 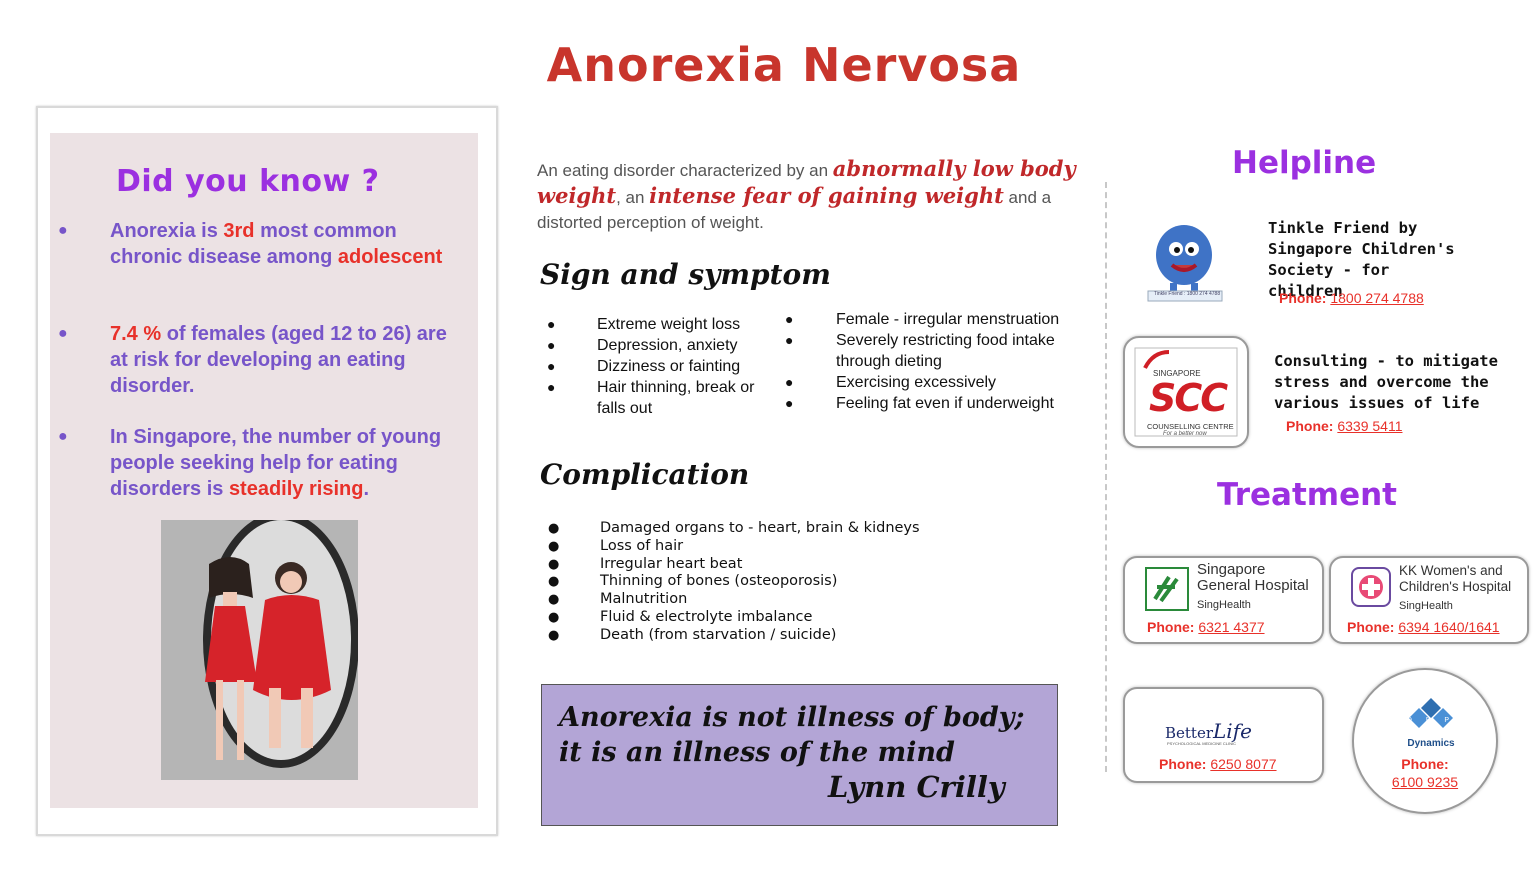 What do you see at coordinates (826, 195) in the screenshot?
I see `definition-highlight: intense fear of gaining weight` at bounding box center [826, 195].